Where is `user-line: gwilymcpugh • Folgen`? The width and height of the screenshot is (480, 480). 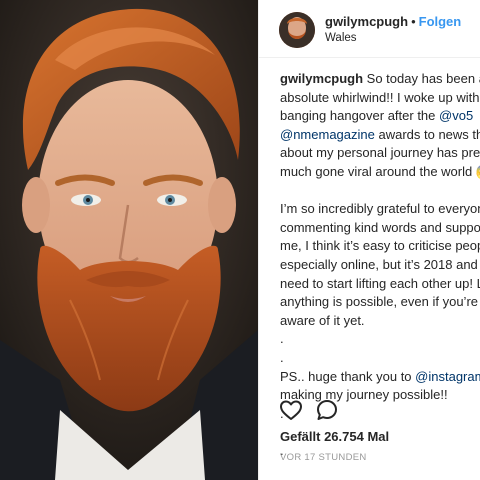
user-line: gwilymcpugh • Folgen is located at coordinates (393, 21).